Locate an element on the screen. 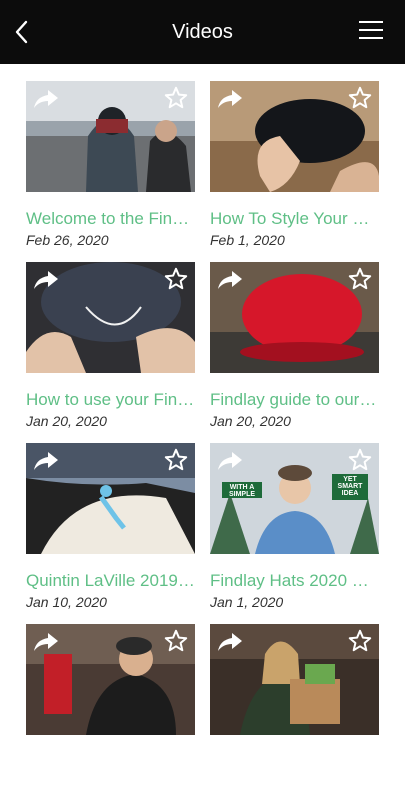 This screenshot has height=805, width=405. top-app-bar: Videos is located at coordinates (202, 32).